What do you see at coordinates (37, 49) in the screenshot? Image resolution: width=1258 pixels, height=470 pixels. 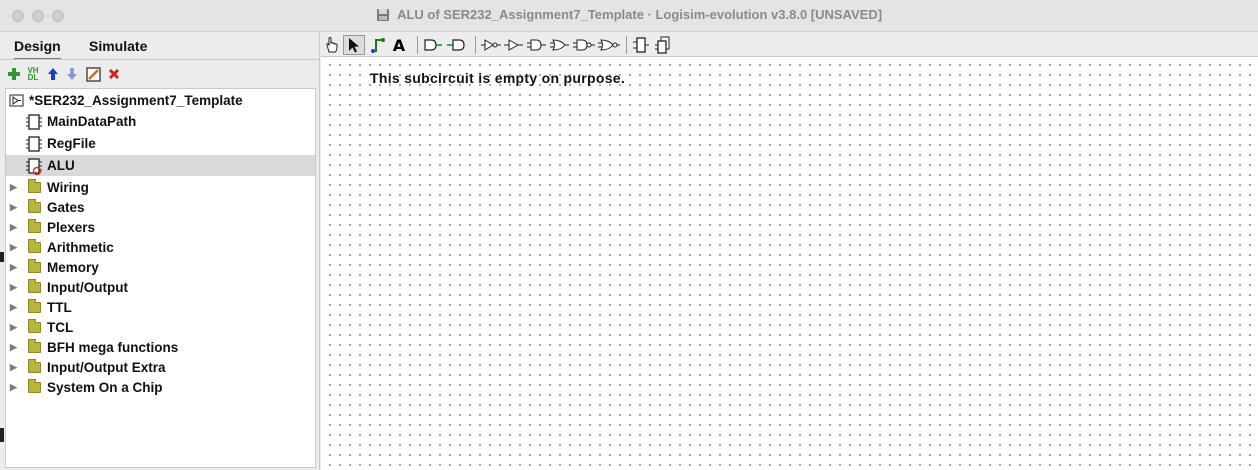 I see `tab-design: Design` at bounding box center [37, 49].